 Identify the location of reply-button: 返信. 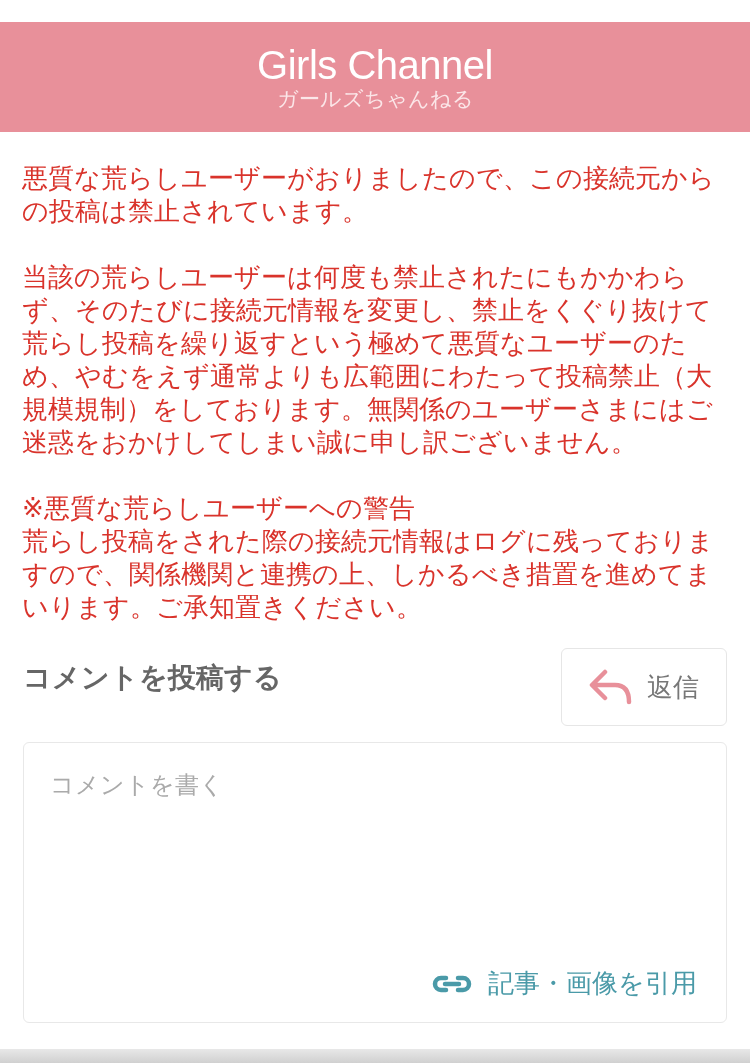
(644, 687).